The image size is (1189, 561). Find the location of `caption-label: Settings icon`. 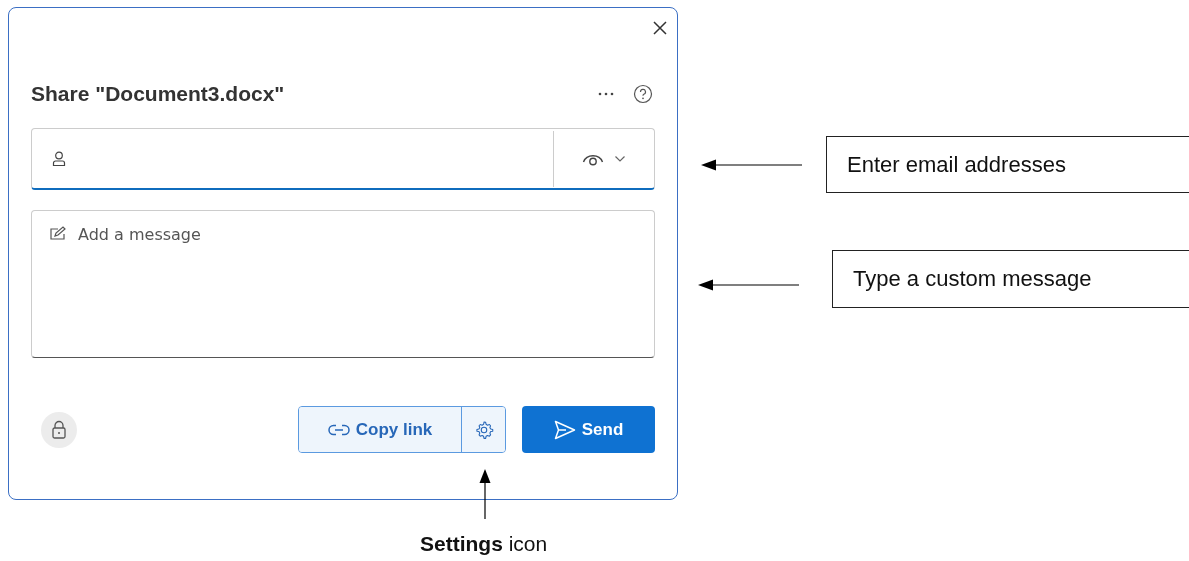

caption-label: Settings icon is located at coordinates (484, 544).